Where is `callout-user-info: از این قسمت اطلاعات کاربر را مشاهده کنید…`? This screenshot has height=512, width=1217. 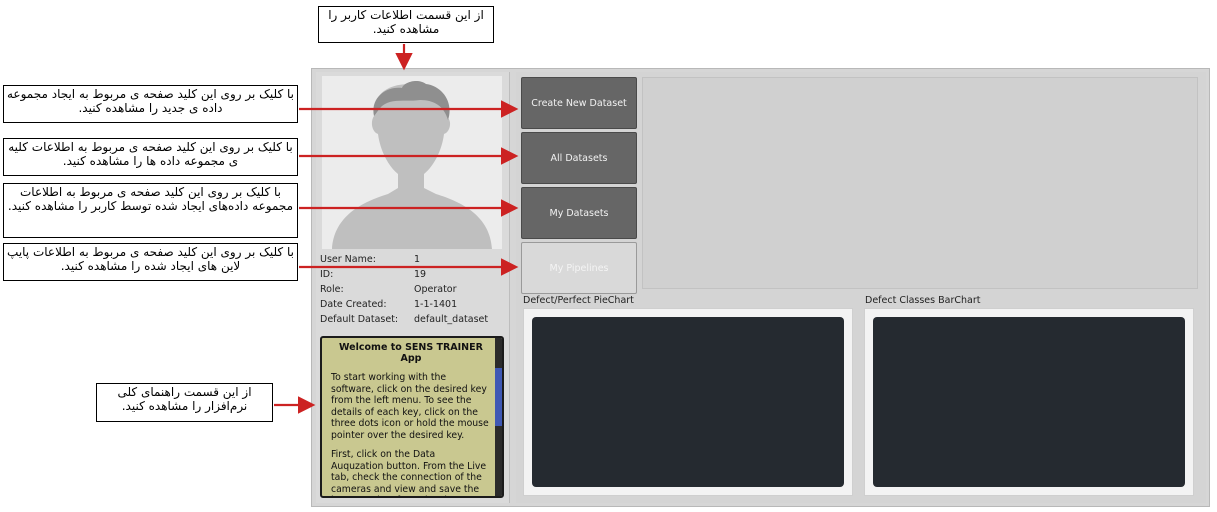 callout-user-info: از این قسمت اطلاعات کاربر را مشاهده کنید… is located at coordinates (406, 24).